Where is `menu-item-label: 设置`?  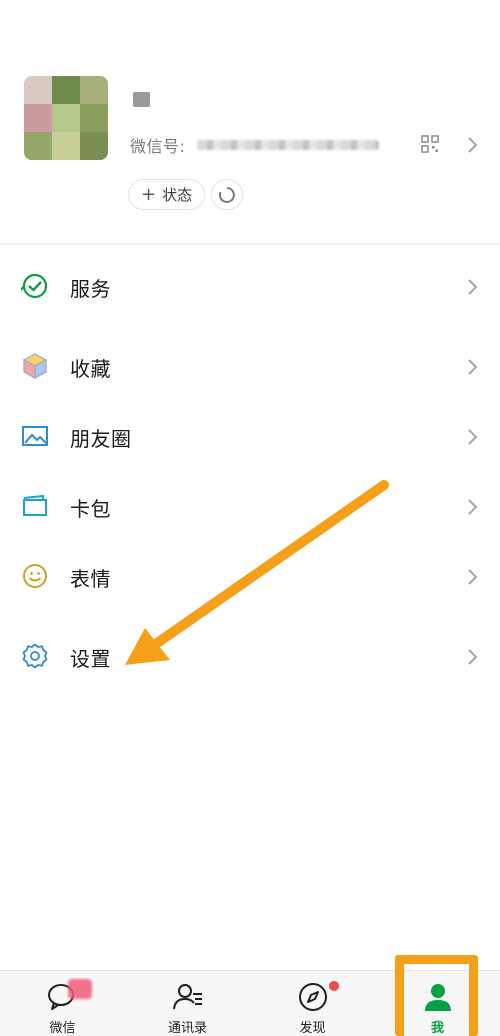 menu-item-label: 设置 is located at coordinates (90, 659).